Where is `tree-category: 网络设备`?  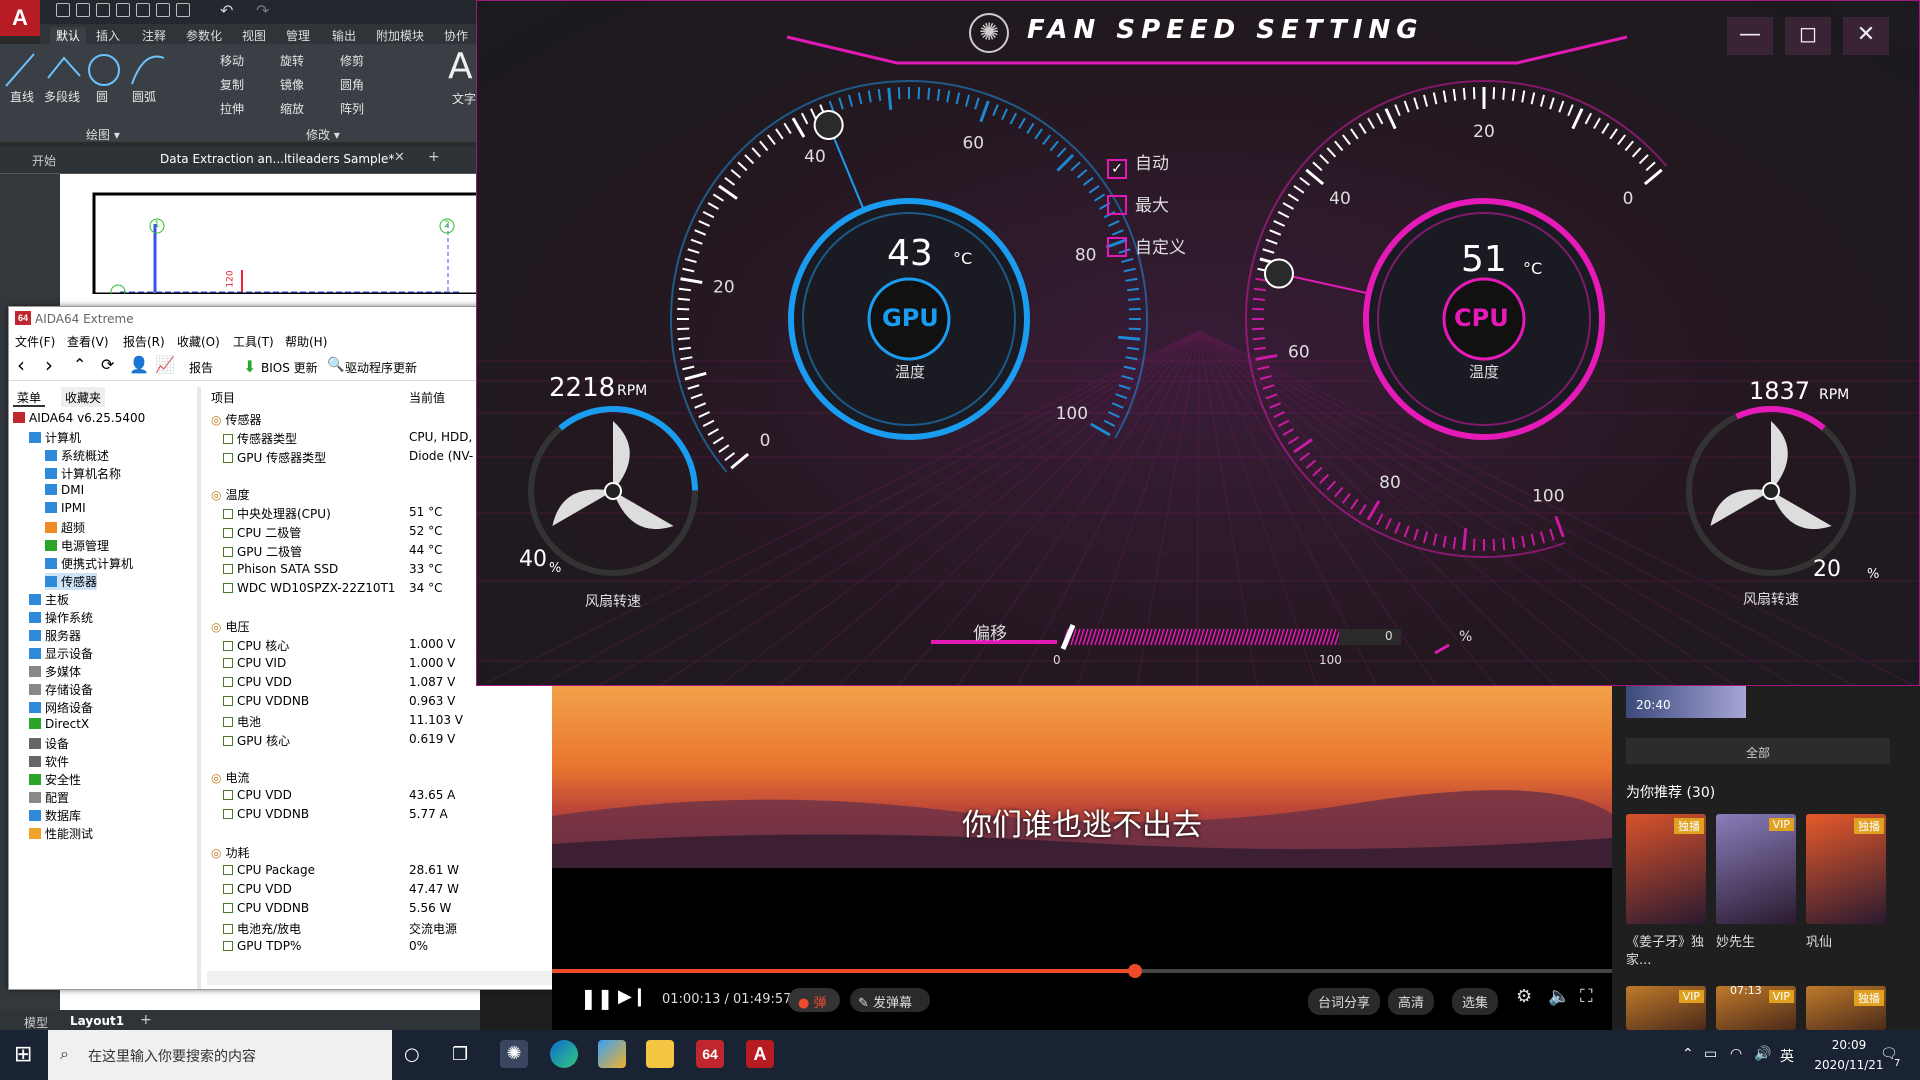
tree-category: 网络设备 is located at coordinates (61, 707).